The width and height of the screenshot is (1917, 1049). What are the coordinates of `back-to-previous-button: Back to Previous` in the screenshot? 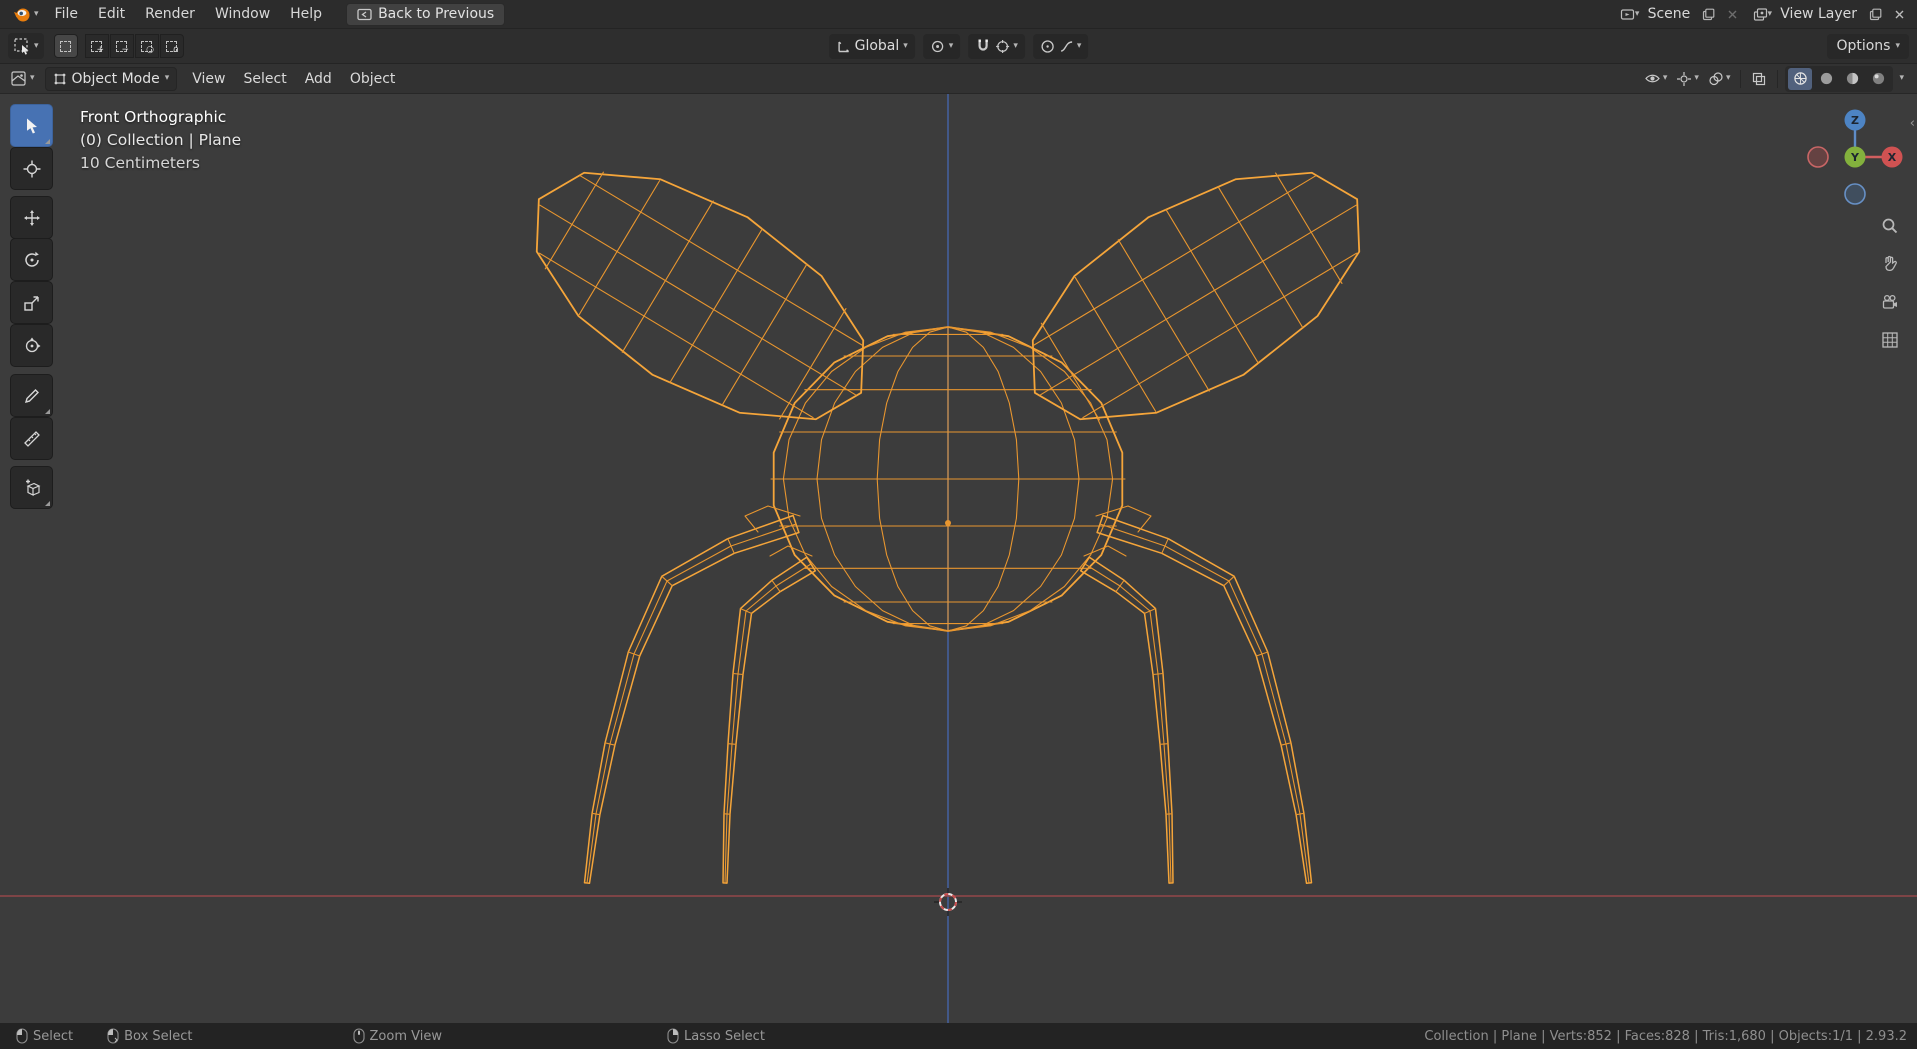 It's located at (426, 14).